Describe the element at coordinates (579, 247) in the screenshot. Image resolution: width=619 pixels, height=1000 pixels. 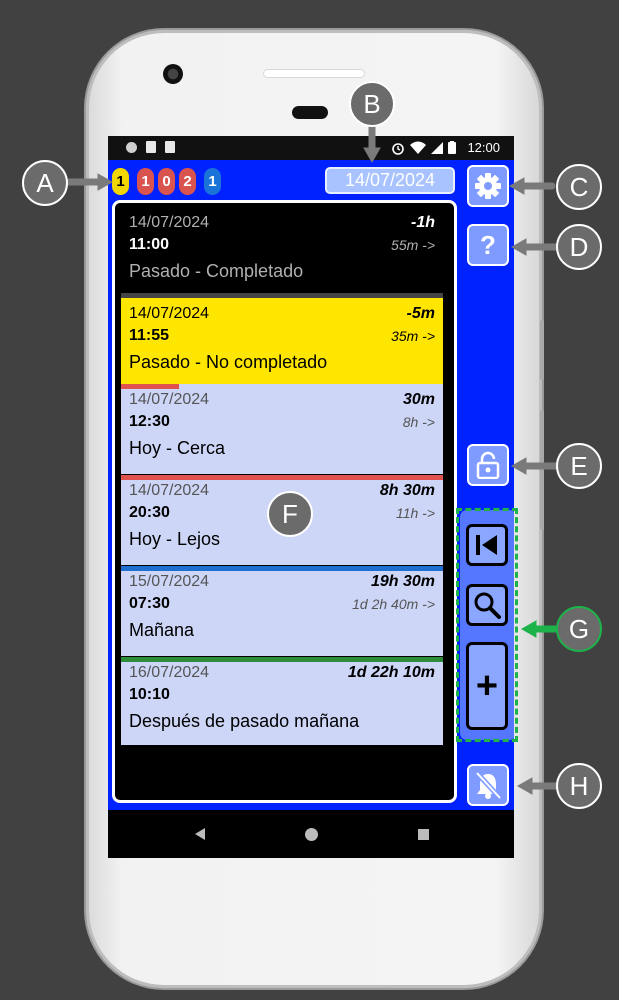
I see `callout-d: D` at that location.